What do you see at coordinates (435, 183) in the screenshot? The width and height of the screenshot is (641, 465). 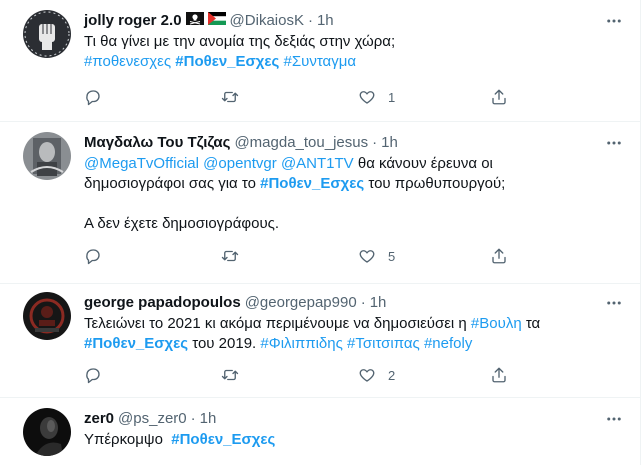 I see `tweet-text-segment: του πρωθυπουργού;` at bounding box center [435, 183].